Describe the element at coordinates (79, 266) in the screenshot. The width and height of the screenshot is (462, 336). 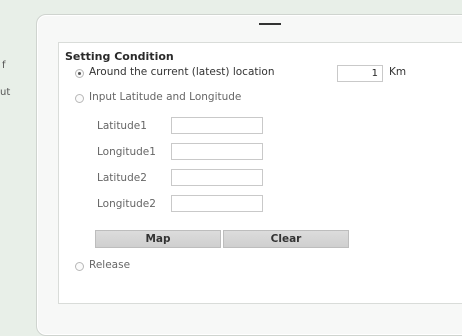
I see `release-radio` at that location.